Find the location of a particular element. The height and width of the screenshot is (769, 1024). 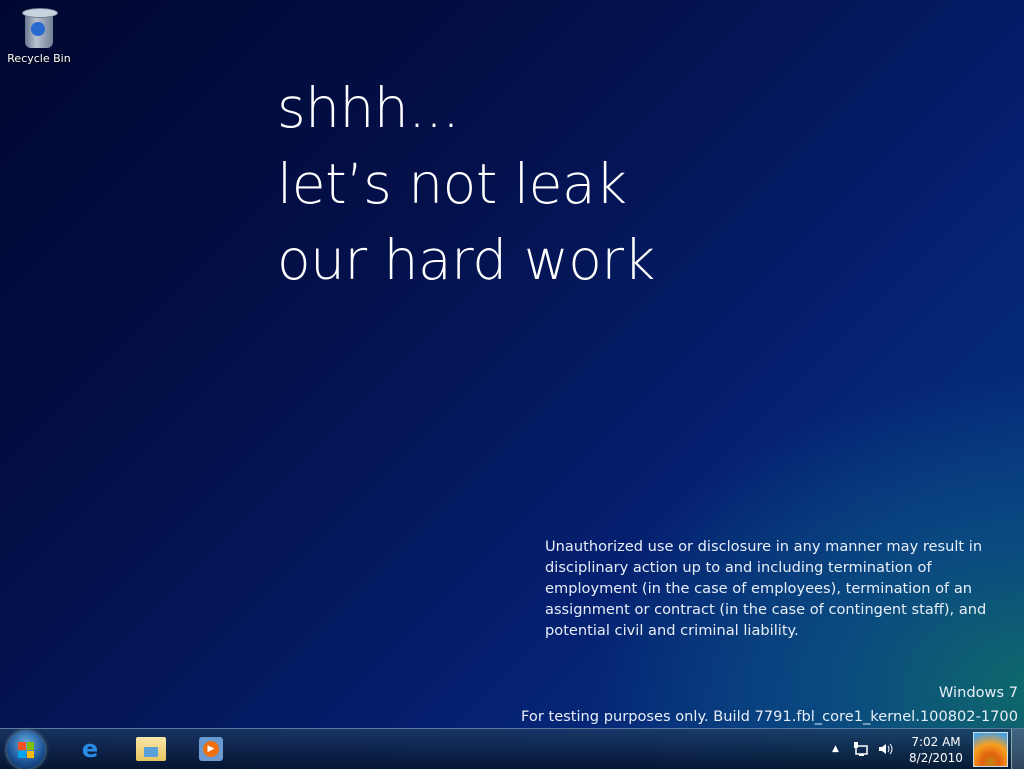

taskbar-media-player: ▶ is located at coordinates (211, 749).